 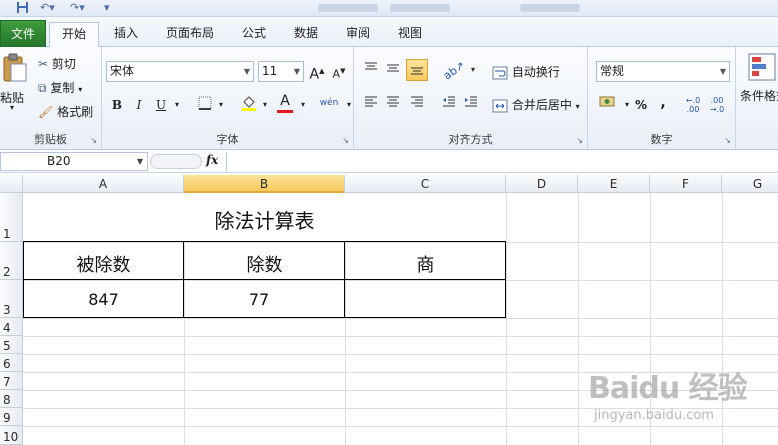 What do you see at coordinates (15, 68) in the screenshot?
I see `paste-button` at bounding box center [15, 68].